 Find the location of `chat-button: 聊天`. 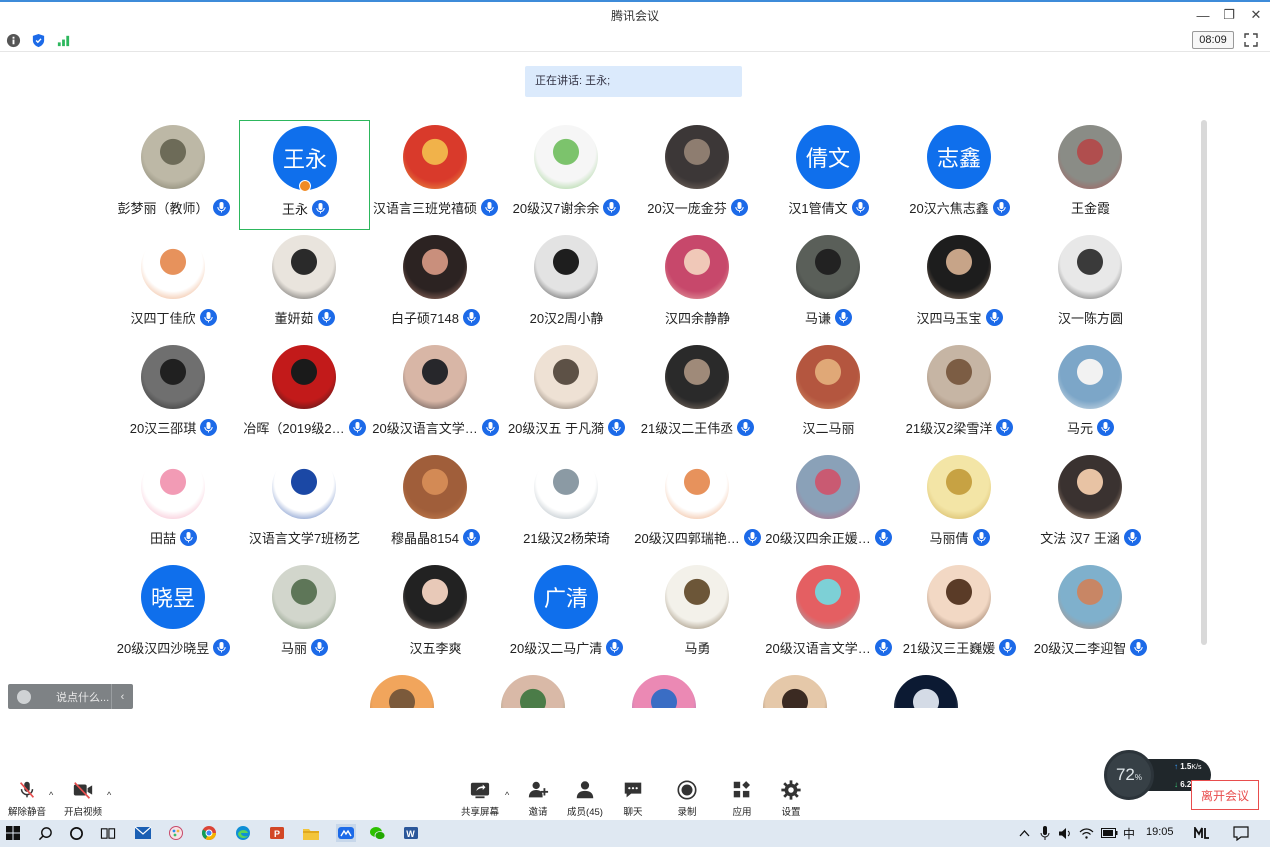

chat-button: 聊天 is located at coordinates (633, 798).